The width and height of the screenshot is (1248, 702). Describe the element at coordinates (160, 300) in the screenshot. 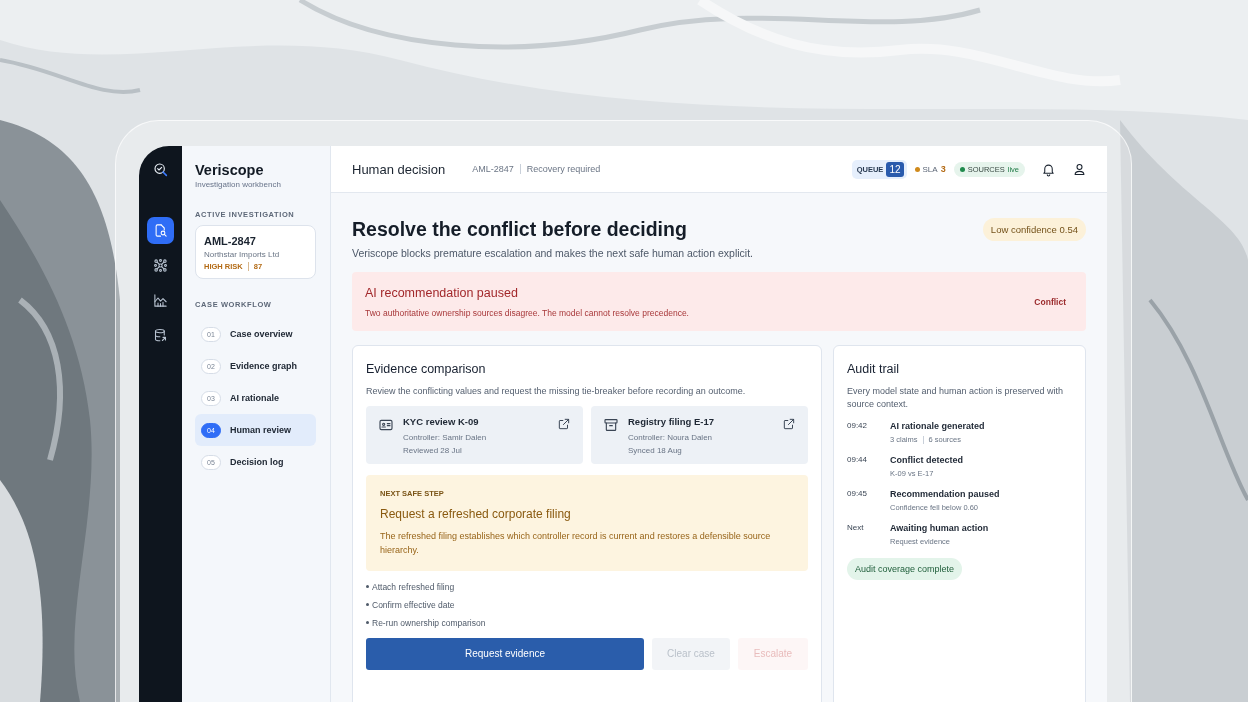

I see `chart-icon` at that location.